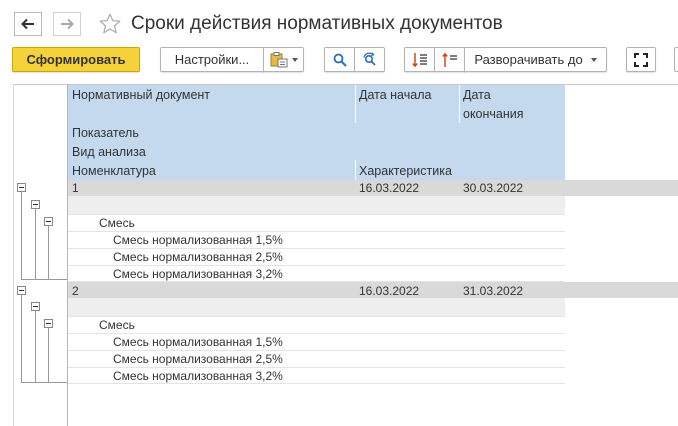 Image resolution: width=678 pixels, height=426 pixels. I want to click on generate-button: Сформировать, so click(76, 59).